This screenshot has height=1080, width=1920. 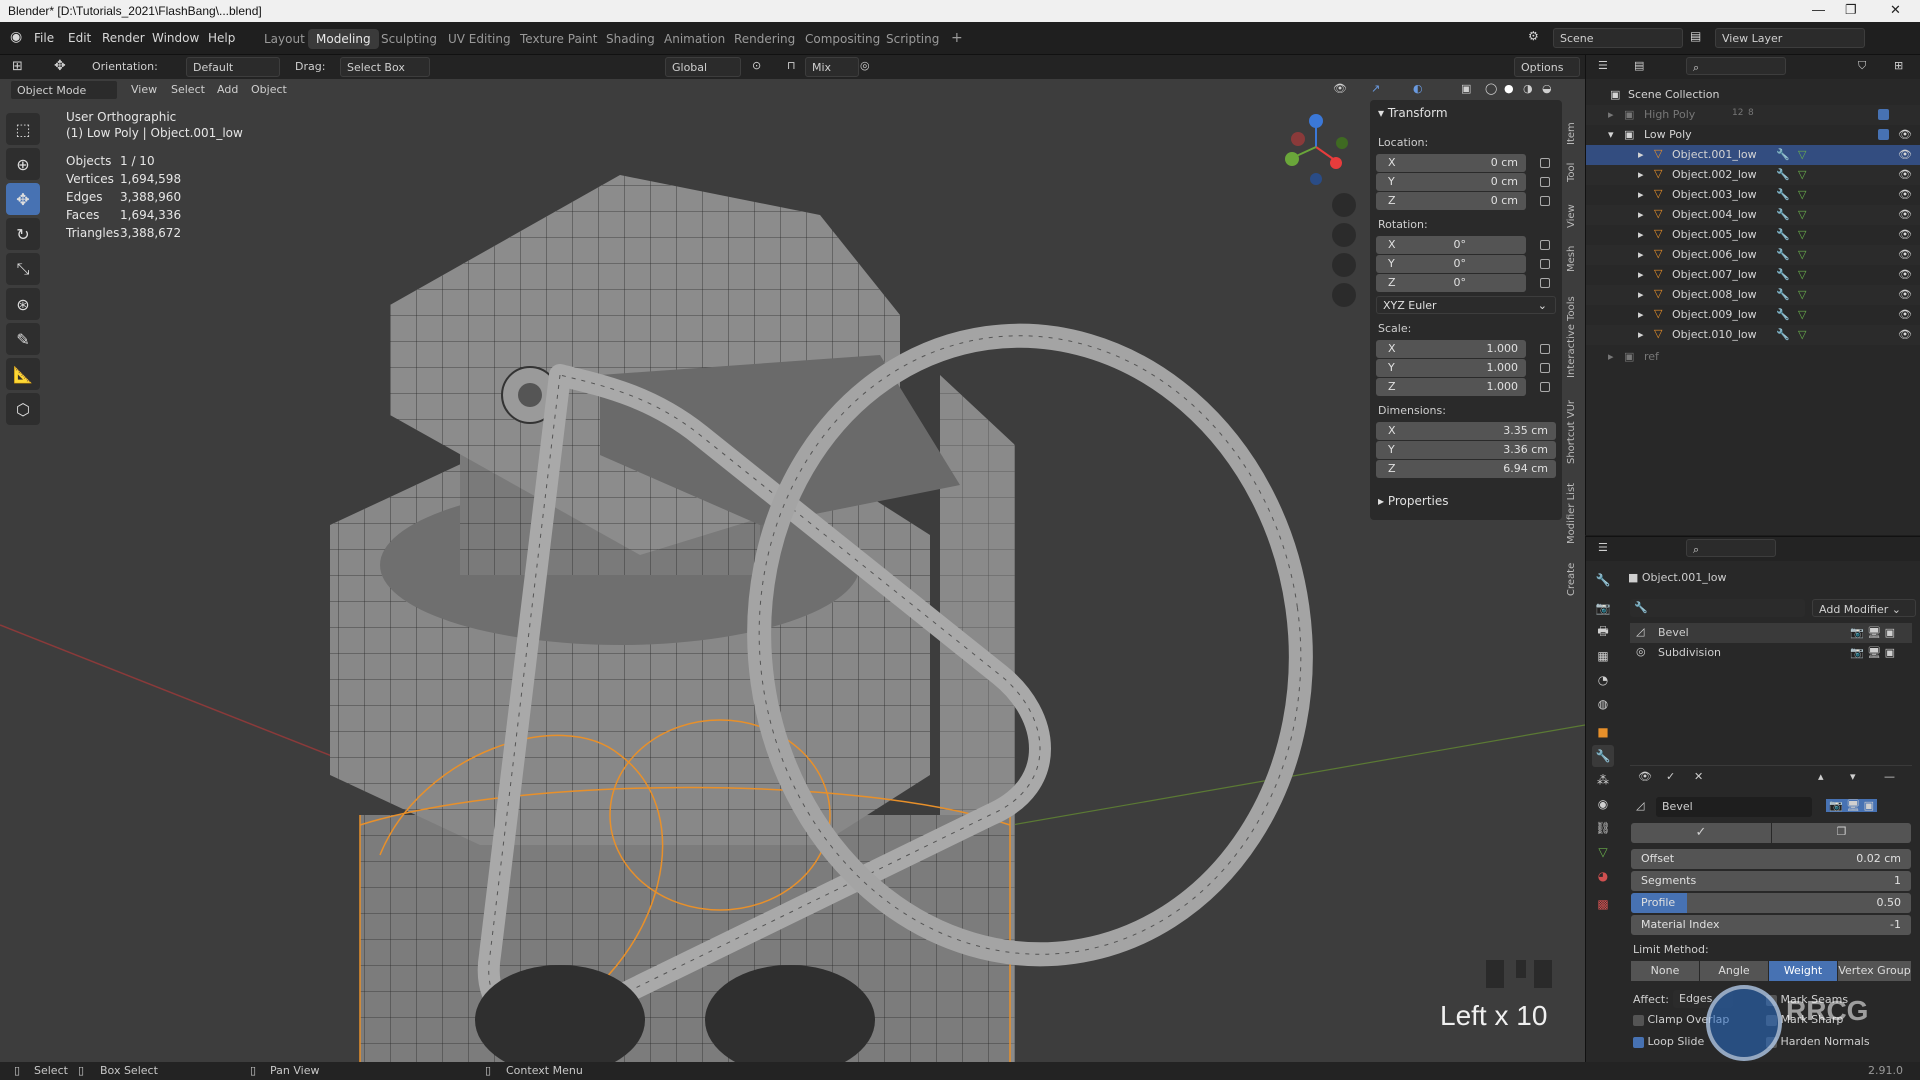 I want to click on tab-layout: Layout, so click(x=284, y=39).